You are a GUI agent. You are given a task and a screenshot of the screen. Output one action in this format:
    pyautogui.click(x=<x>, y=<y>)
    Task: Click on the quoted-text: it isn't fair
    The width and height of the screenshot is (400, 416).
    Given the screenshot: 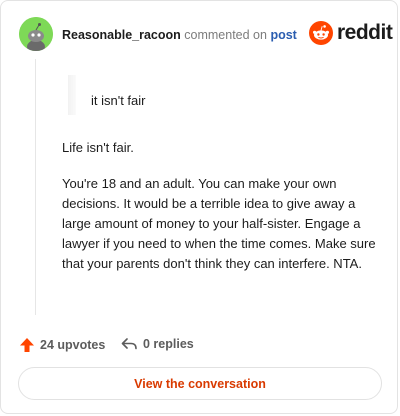 What is the action you would take?
    pyautogui.click(x=118, y=100)
    